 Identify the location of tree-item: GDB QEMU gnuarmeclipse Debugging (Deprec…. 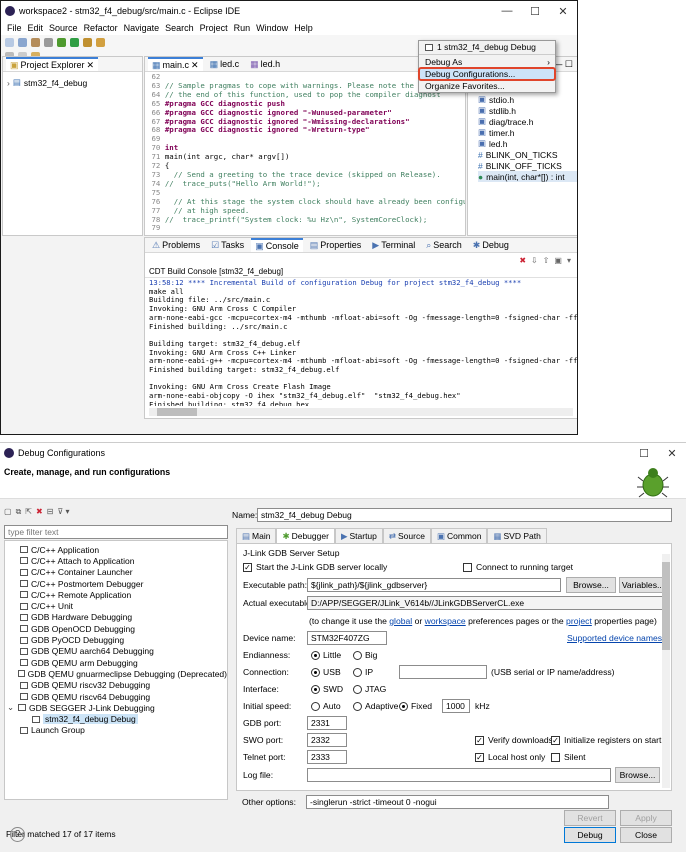
(118, 673).